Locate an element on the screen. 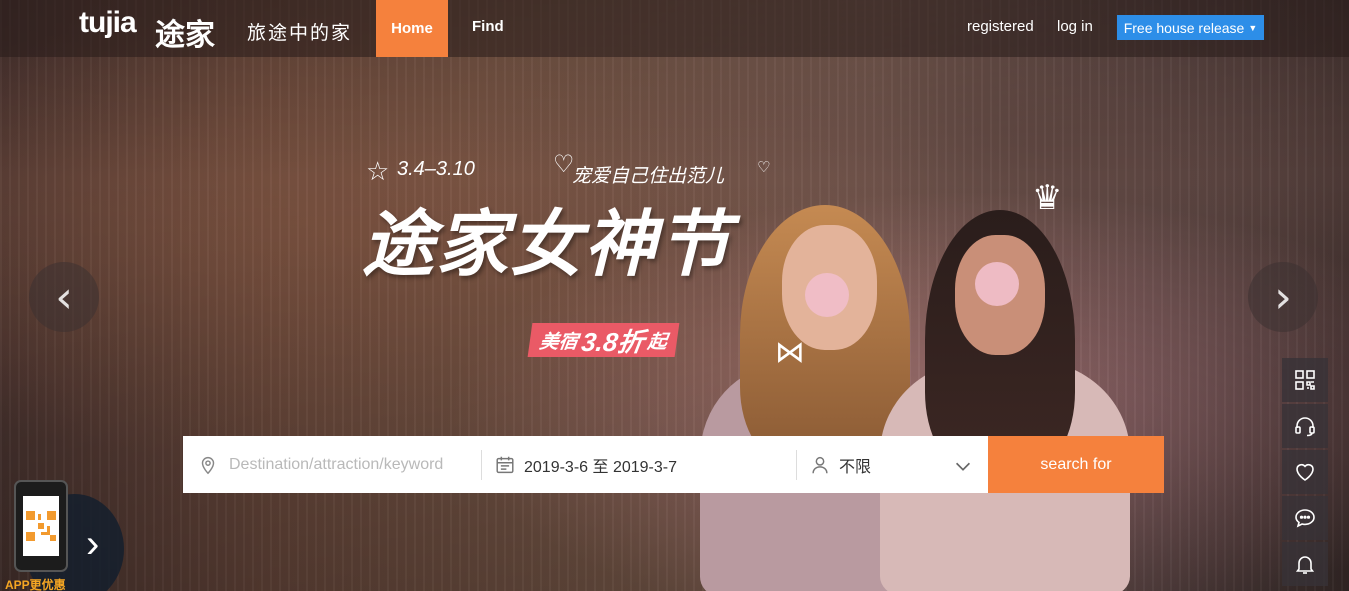 The image size is (1349, 591). carousel-prev-button: ‹ is located at coordinates (64, 297).